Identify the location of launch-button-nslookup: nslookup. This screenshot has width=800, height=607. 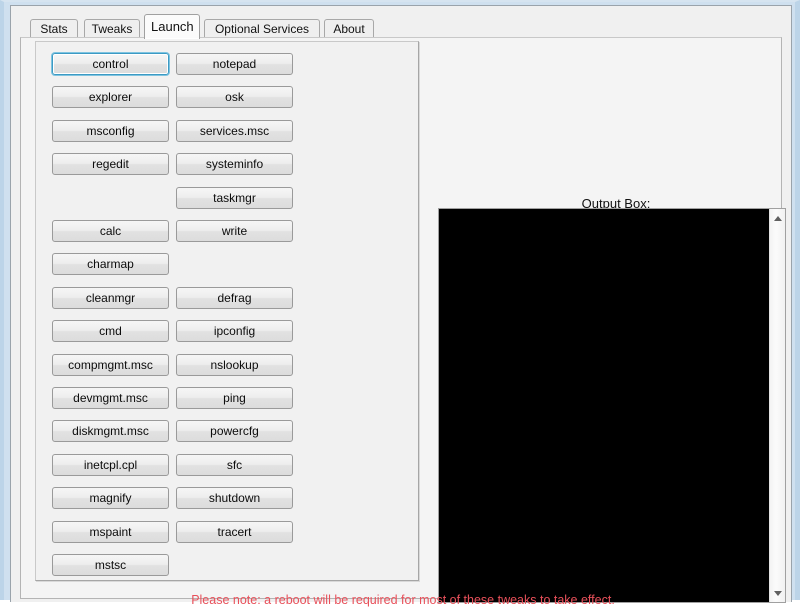
(234, 365).